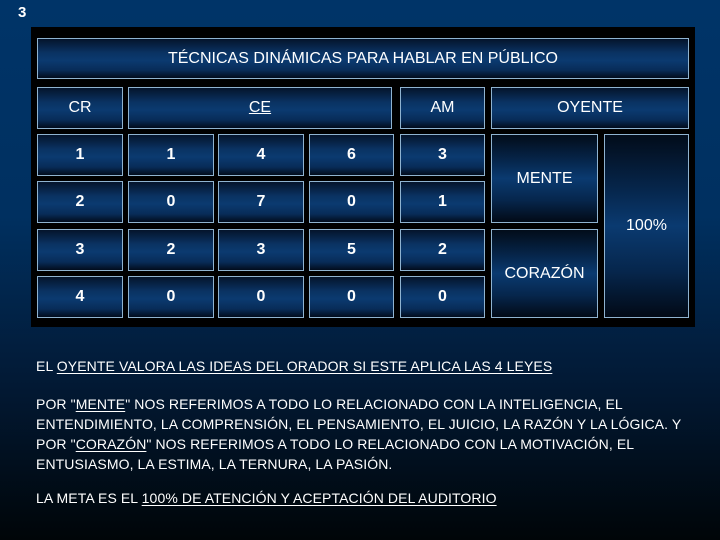  What do you see at coordinates (22, 12) in the screenshot?
I see `slide-number: 3` at bounding box center [22, 12].